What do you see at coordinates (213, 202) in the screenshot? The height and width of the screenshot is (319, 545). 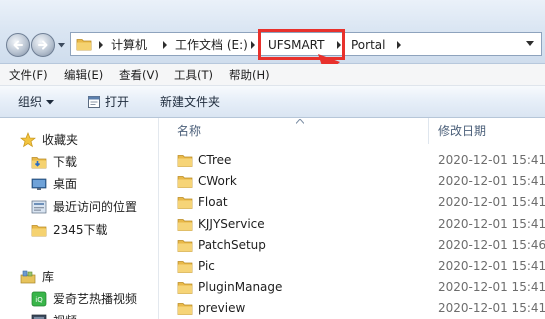 I see `file-name: Float` at bounding box center [213, 202].